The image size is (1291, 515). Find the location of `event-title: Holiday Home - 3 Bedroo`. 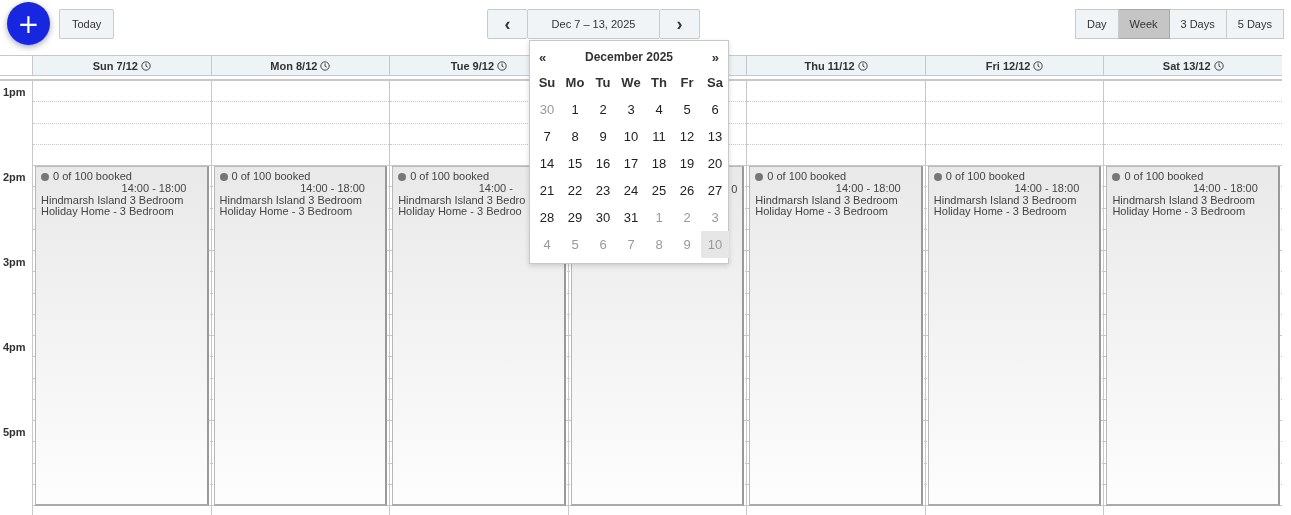

event-title: Holiday Home - 3 Bedroo is located at coordinates (460, 211).